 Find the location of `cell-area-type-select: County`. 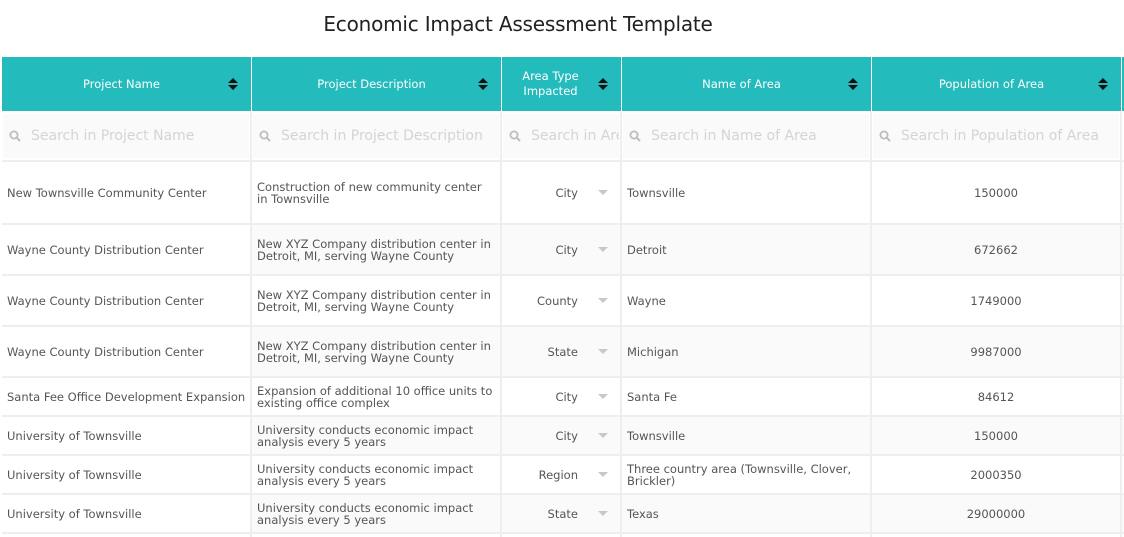

cell-area-type-select: County is located at coordinates (562, 300).